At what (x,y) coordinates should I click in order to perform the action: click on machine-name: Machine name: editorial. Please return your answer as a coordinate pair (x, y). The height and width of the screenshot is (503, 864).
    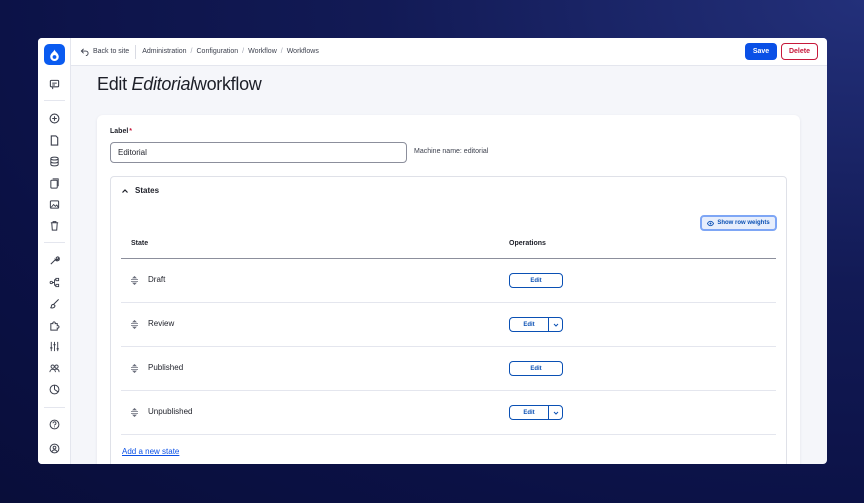
    Looking at the image, I should click on (451, 151).